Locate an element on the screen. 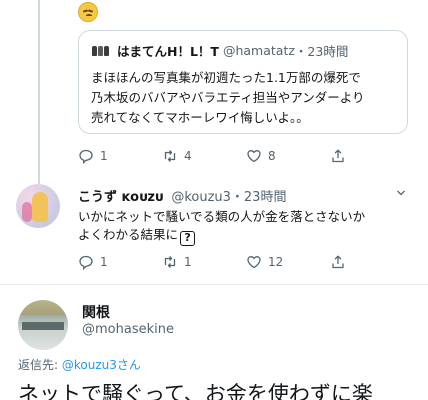  quoted-author-name: はまてんH！L！T is located at coordinates (168, 51).